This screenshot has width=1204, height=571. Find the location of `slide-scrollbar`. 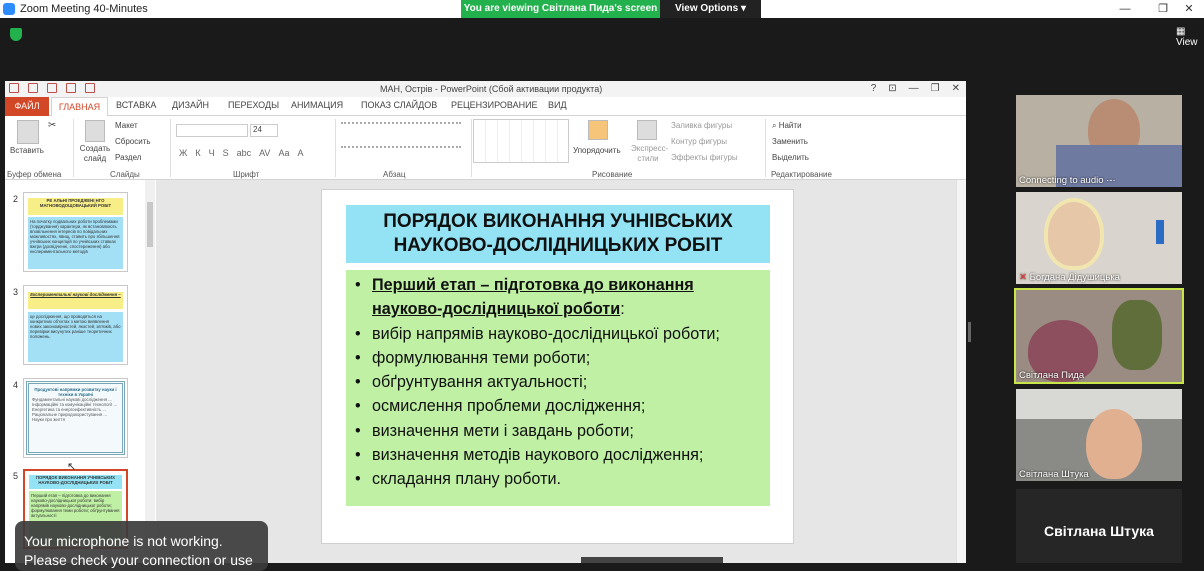

slide-scrollbar is located at coordinates (961, 371).